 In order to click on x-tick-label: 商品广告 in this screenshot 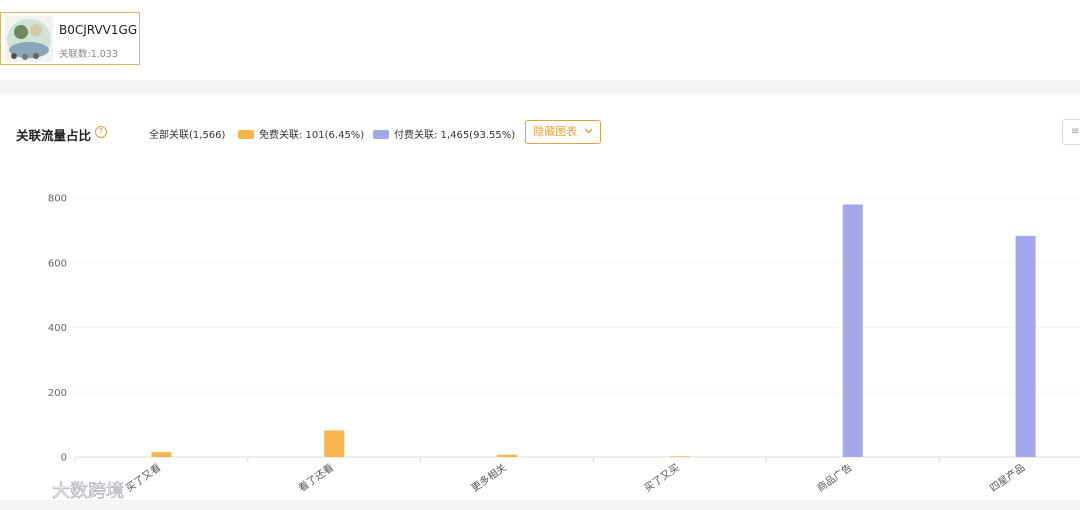, I will do `click(834, 478)`.